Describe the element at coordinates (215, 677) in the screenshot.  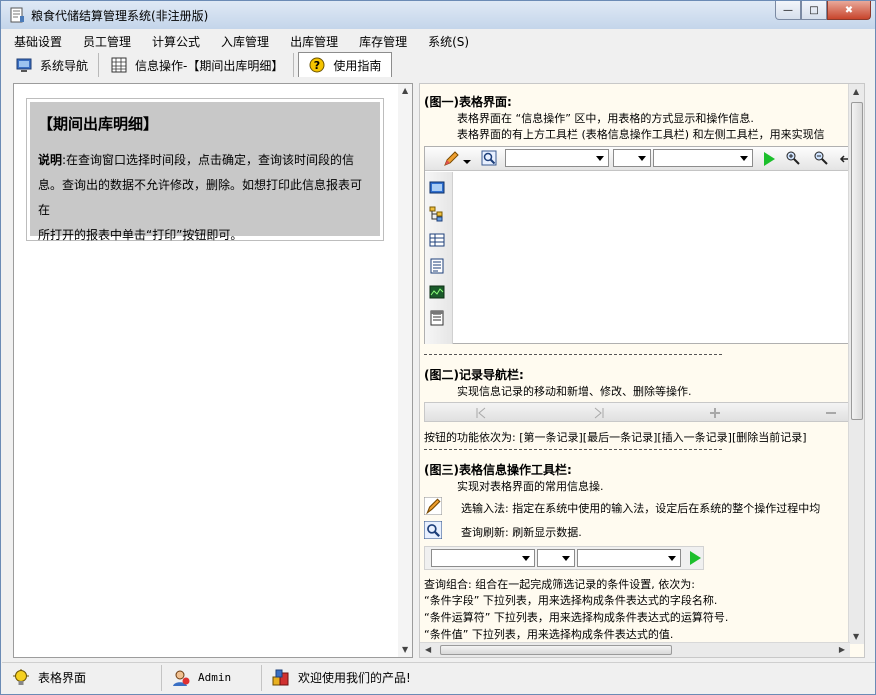
I see `status-text-2: Admin` at that location.